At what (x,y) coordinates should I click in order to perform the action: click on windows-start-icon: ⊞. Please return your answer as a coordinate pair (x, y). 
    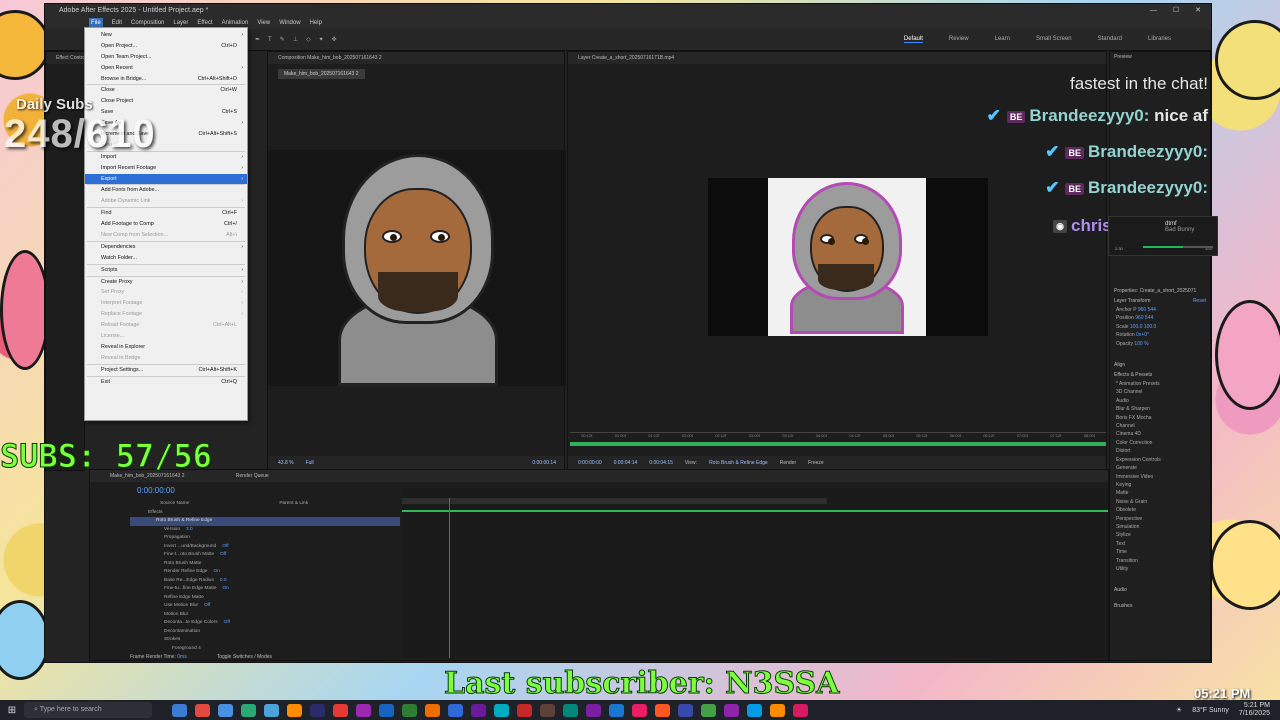
    Looking at the image, I should click on (12, 710).